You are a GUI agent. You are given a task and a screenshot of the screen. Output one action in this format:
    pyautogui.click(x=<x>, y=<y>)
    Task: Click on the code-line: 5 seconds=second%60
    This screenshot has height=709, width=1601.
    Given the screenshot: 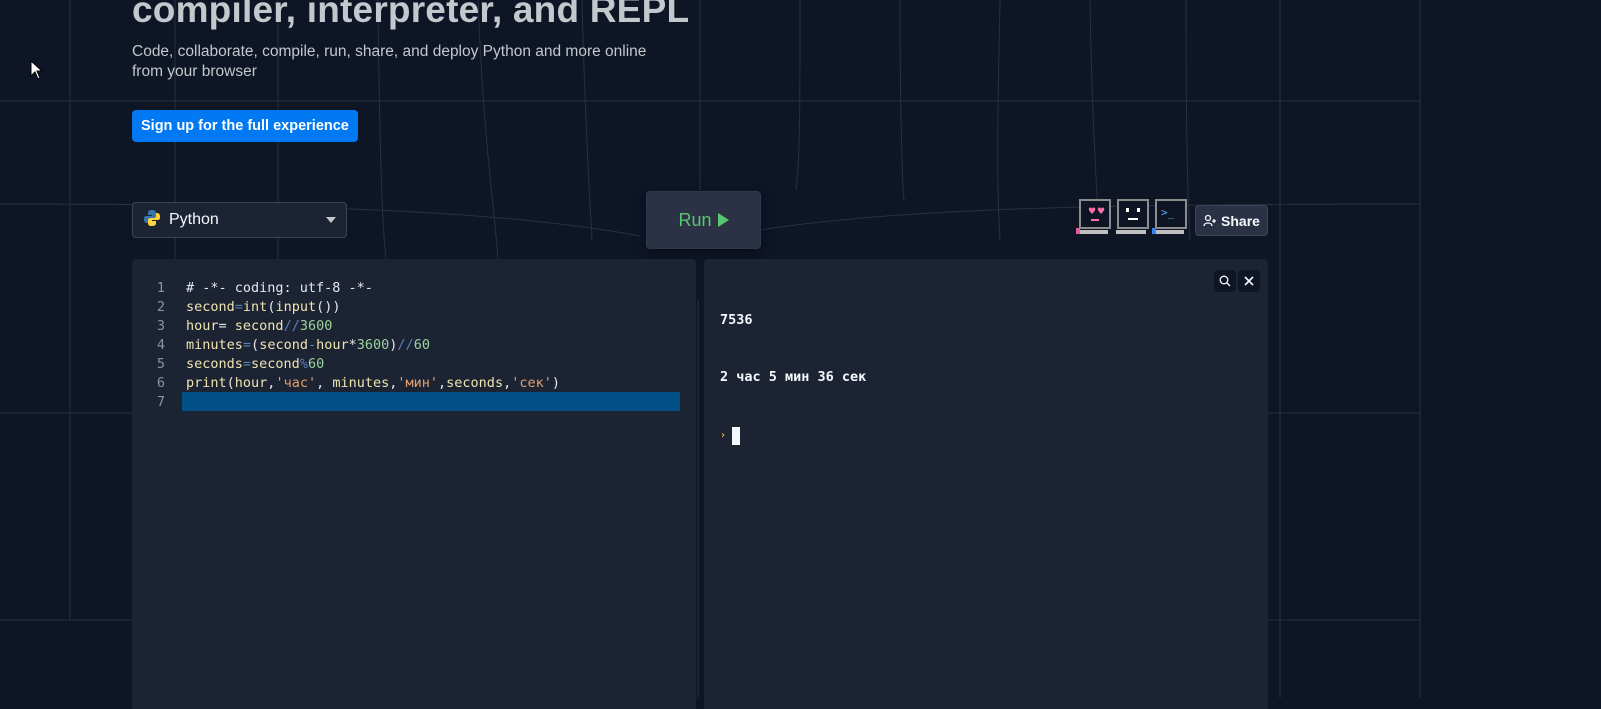 What is the action you would take?
    pyautogui.click(x=414, y=364)
    